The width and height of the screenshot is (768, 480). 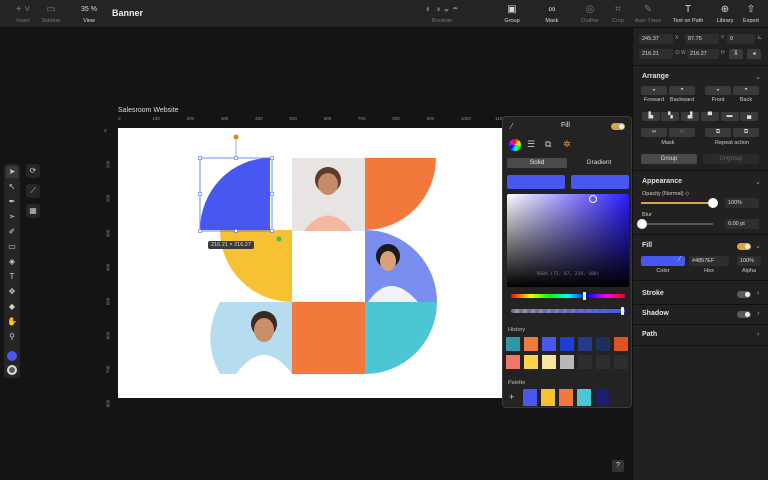 What do you see at coordinates (12, 356) in the screenshot?
I see `fill-color-swatch` at bounding box center [12, 356].